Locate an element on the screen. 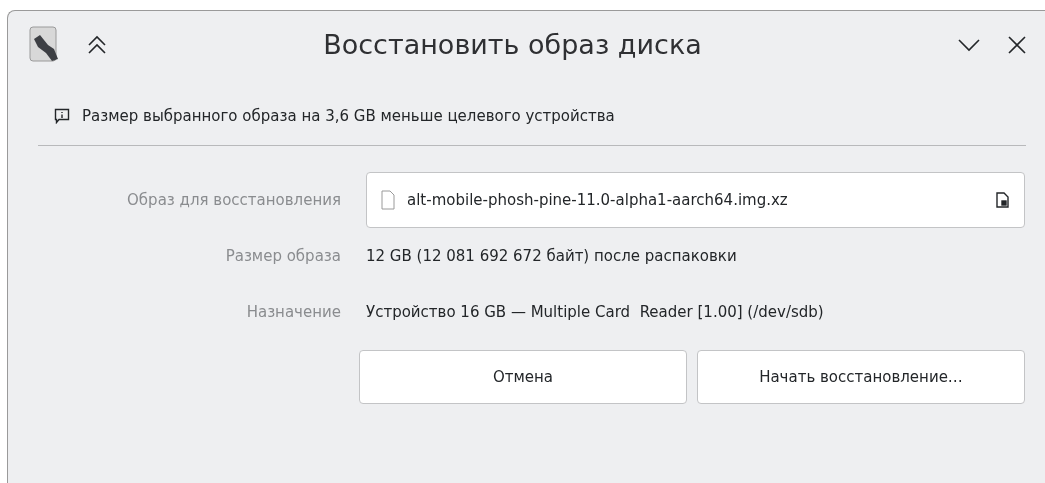 The height and width of the screenshot is (483, 1045). keep-above-icon is located at coordinates (97, 45).